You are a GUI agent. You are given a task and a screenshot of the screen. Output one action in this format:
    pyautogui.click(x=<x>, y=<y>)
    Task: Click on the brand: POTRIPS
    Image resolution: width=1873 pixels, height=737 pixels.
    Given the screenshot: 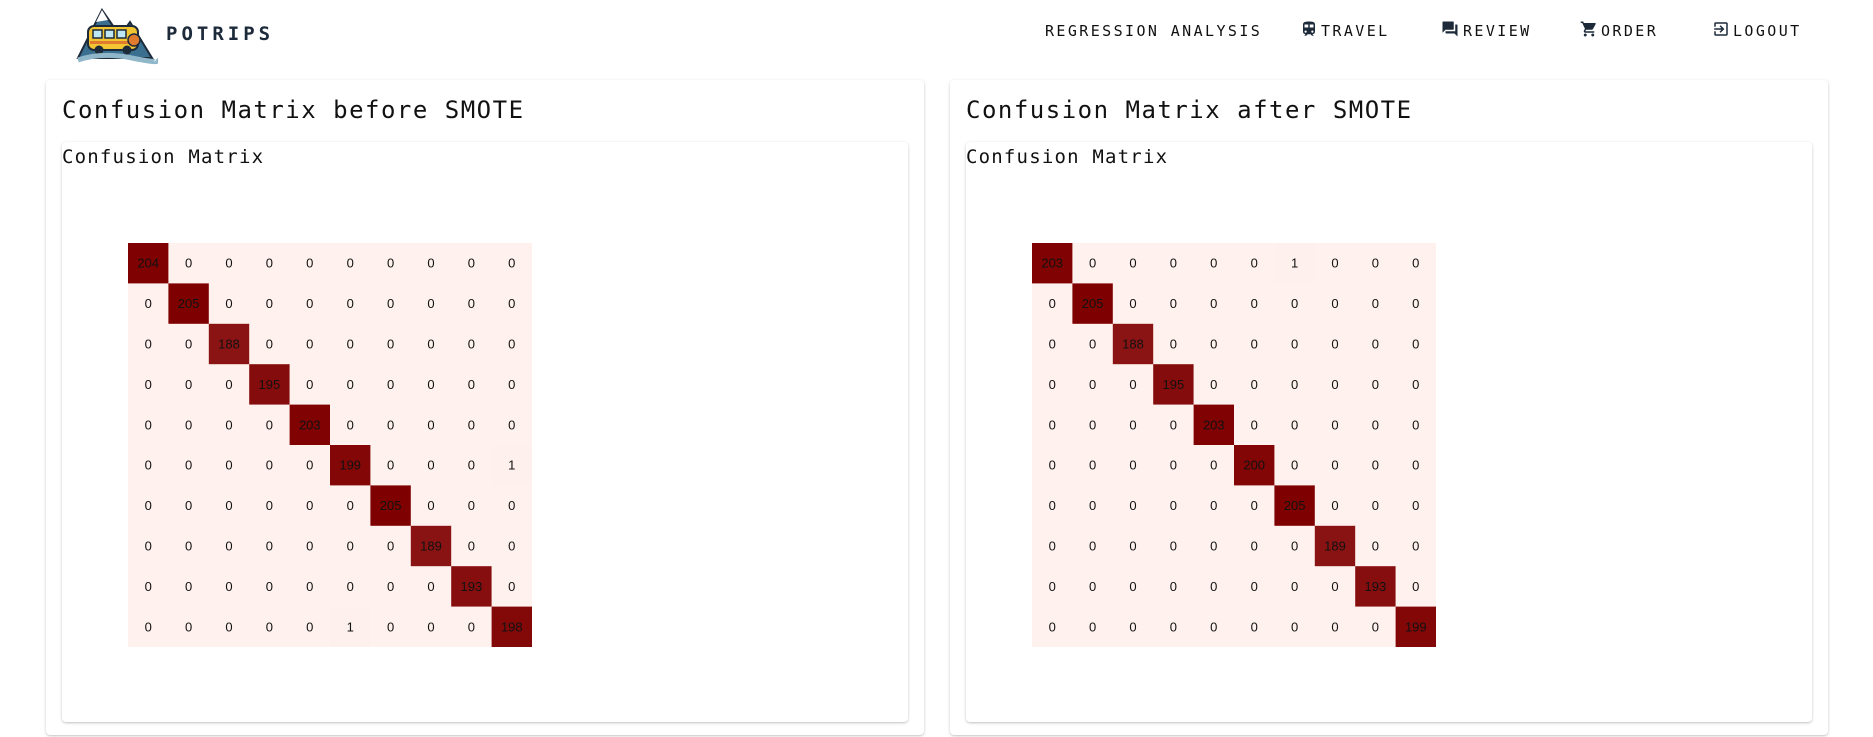 What is the action you would take?
    pyautogui.click(x=173, y=34)
    